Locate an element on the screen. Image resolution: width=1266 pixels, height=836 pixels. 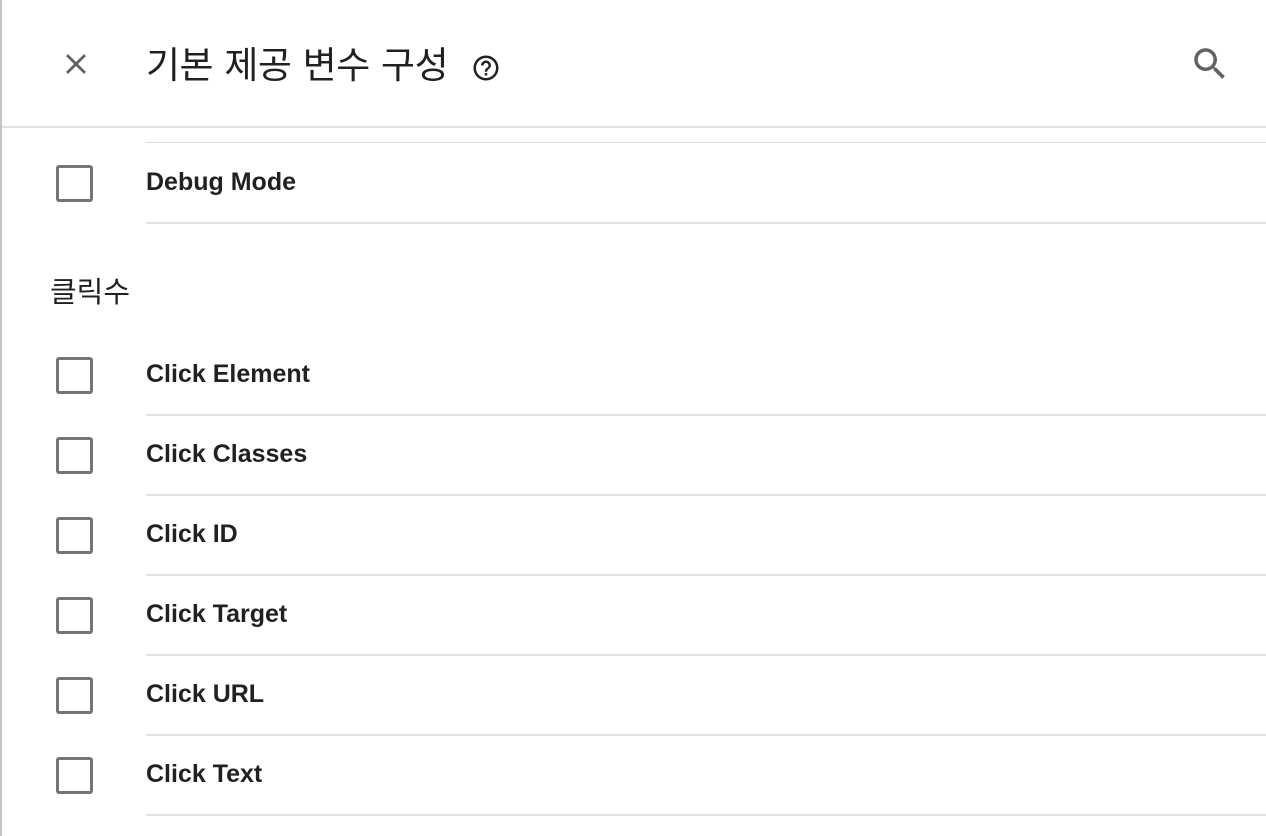
click-id-checkbox is located at coordinates (74, 535).